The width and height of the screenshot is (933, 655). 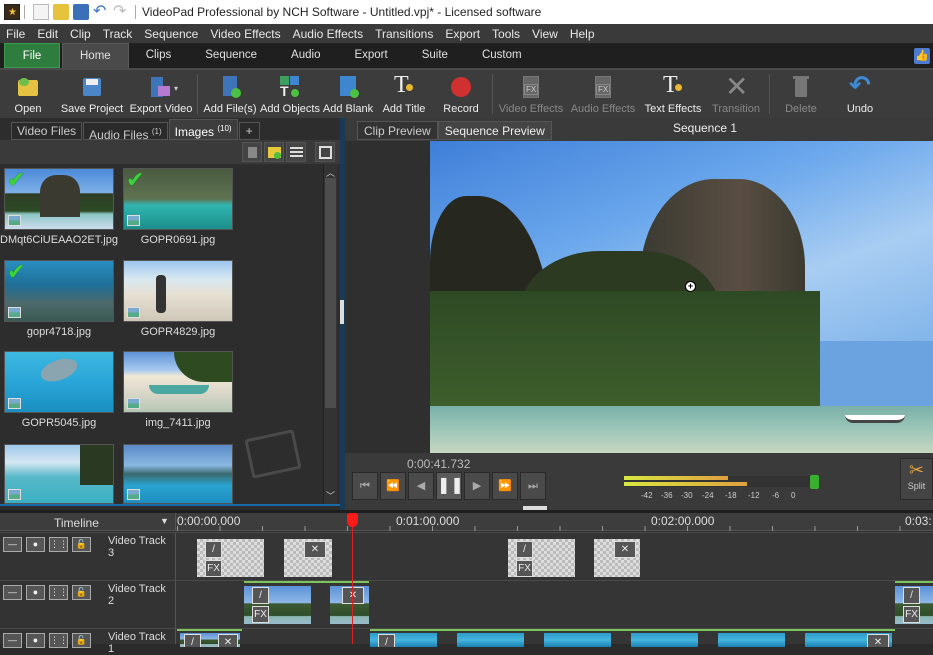 What do you see at coordinates (249, 131) in the screenshot?
I see `add-bin-tab-button: +` at bounding box center [249, 131].